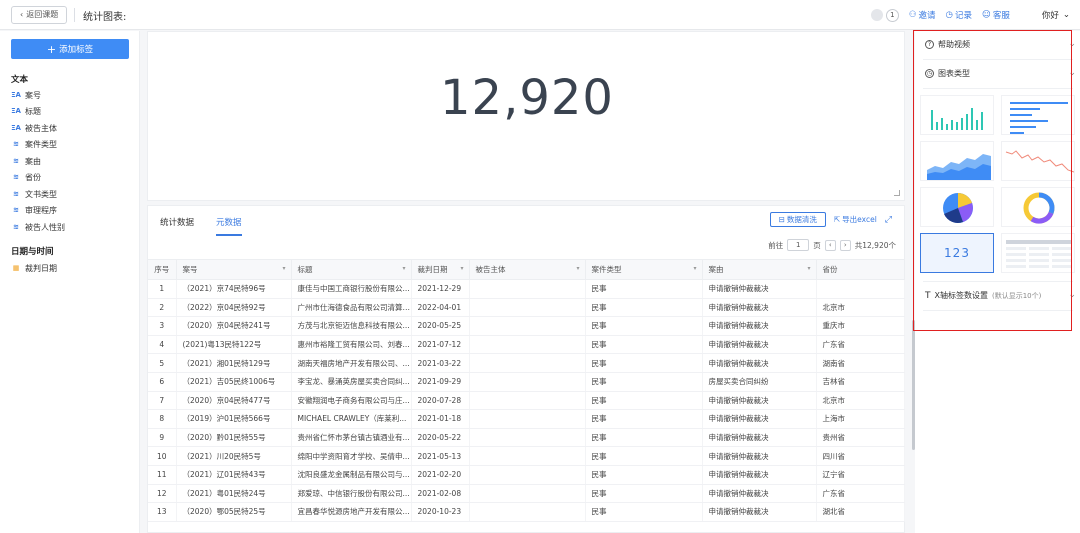 This screenshot has width=1080, height=533. I want to click on chart-option-table, so click(1038, 253).